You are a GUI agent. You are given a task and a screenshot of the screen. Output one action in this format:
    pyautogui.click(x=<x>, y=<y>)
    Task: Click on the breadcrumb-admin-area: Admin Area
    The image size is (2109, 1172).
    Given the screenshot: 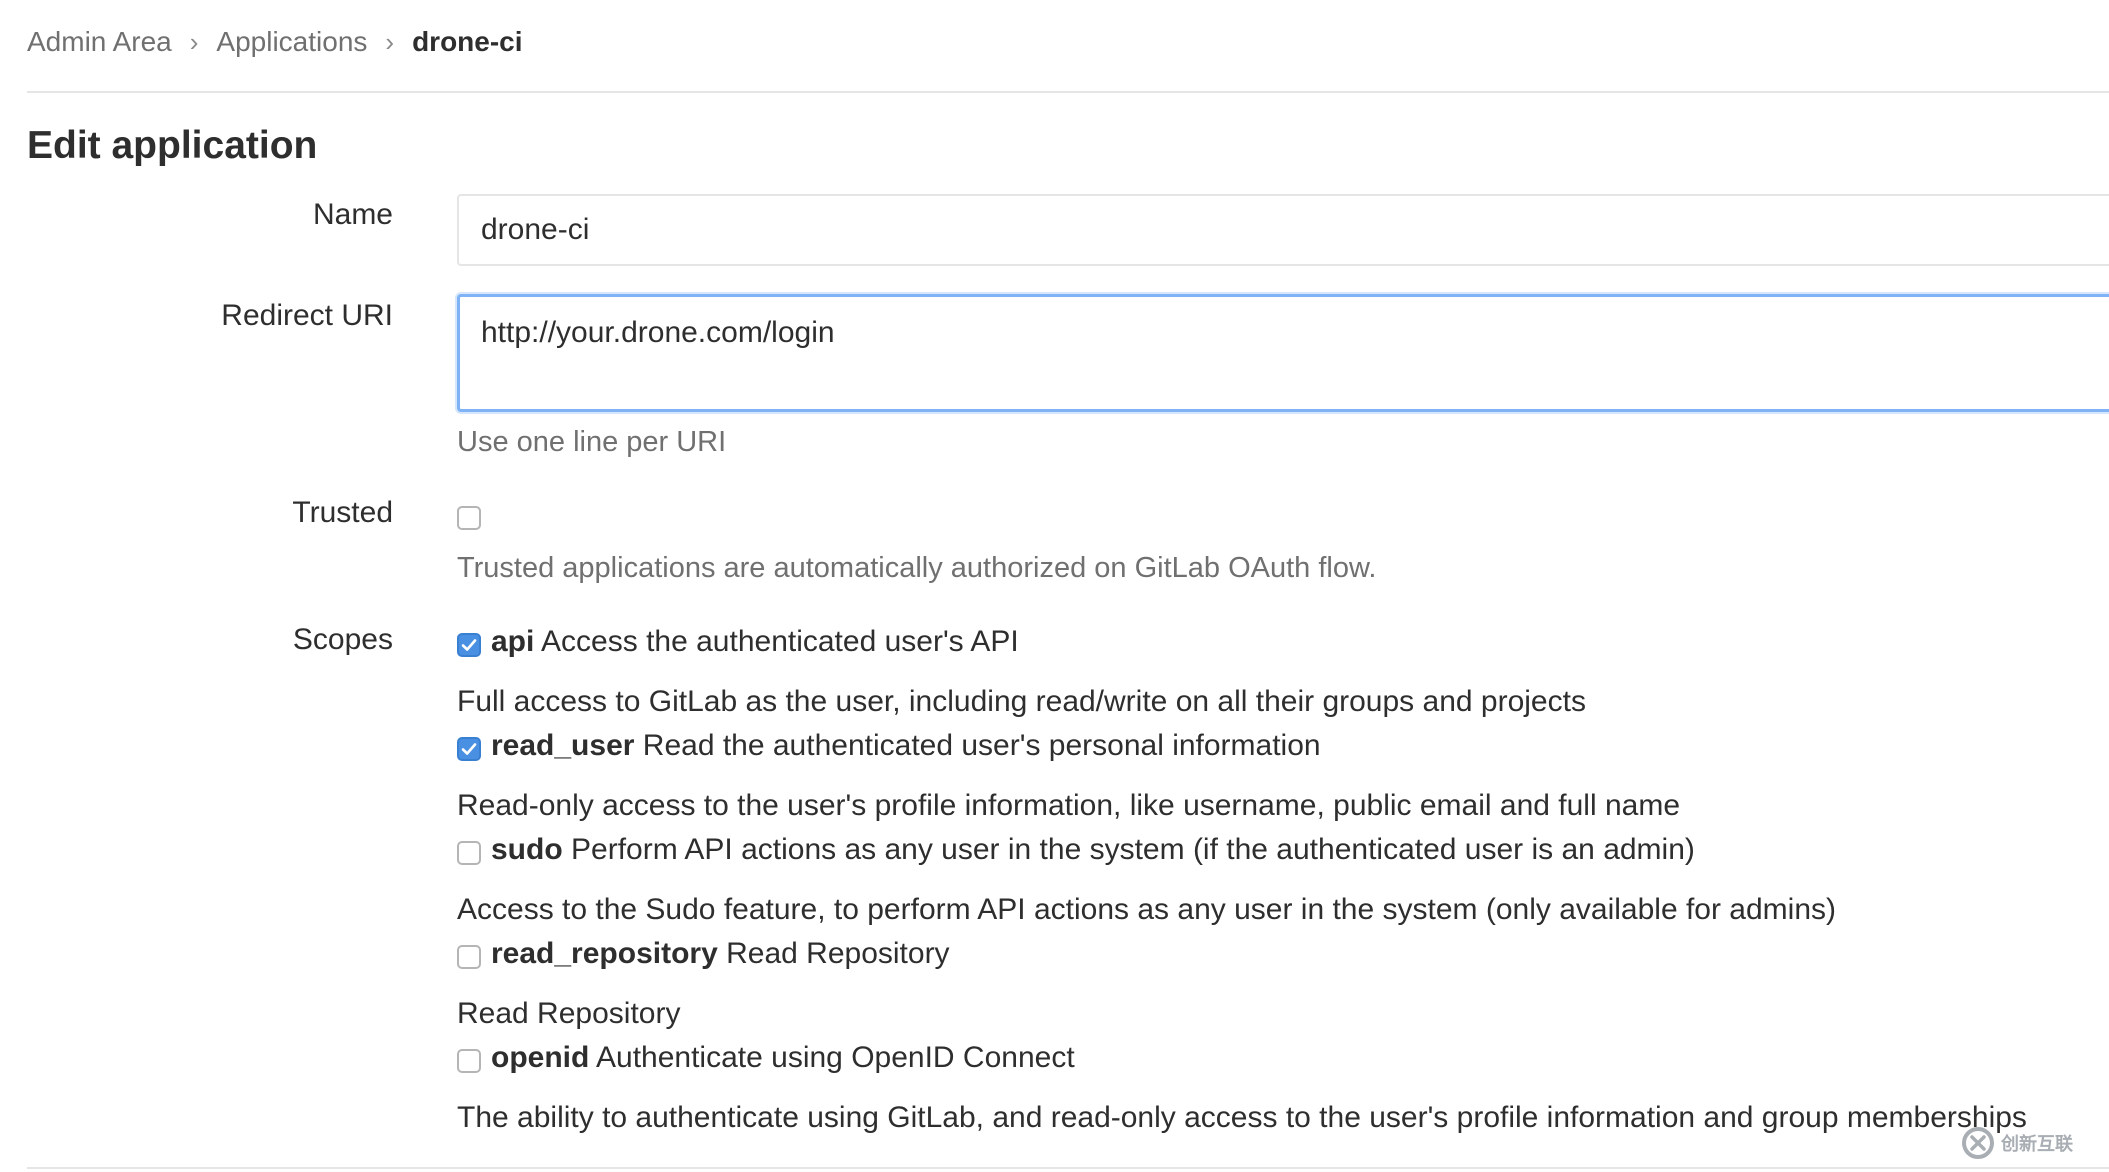 What is the action you would take?
    pyautogui.click(x=99, y=42)
    